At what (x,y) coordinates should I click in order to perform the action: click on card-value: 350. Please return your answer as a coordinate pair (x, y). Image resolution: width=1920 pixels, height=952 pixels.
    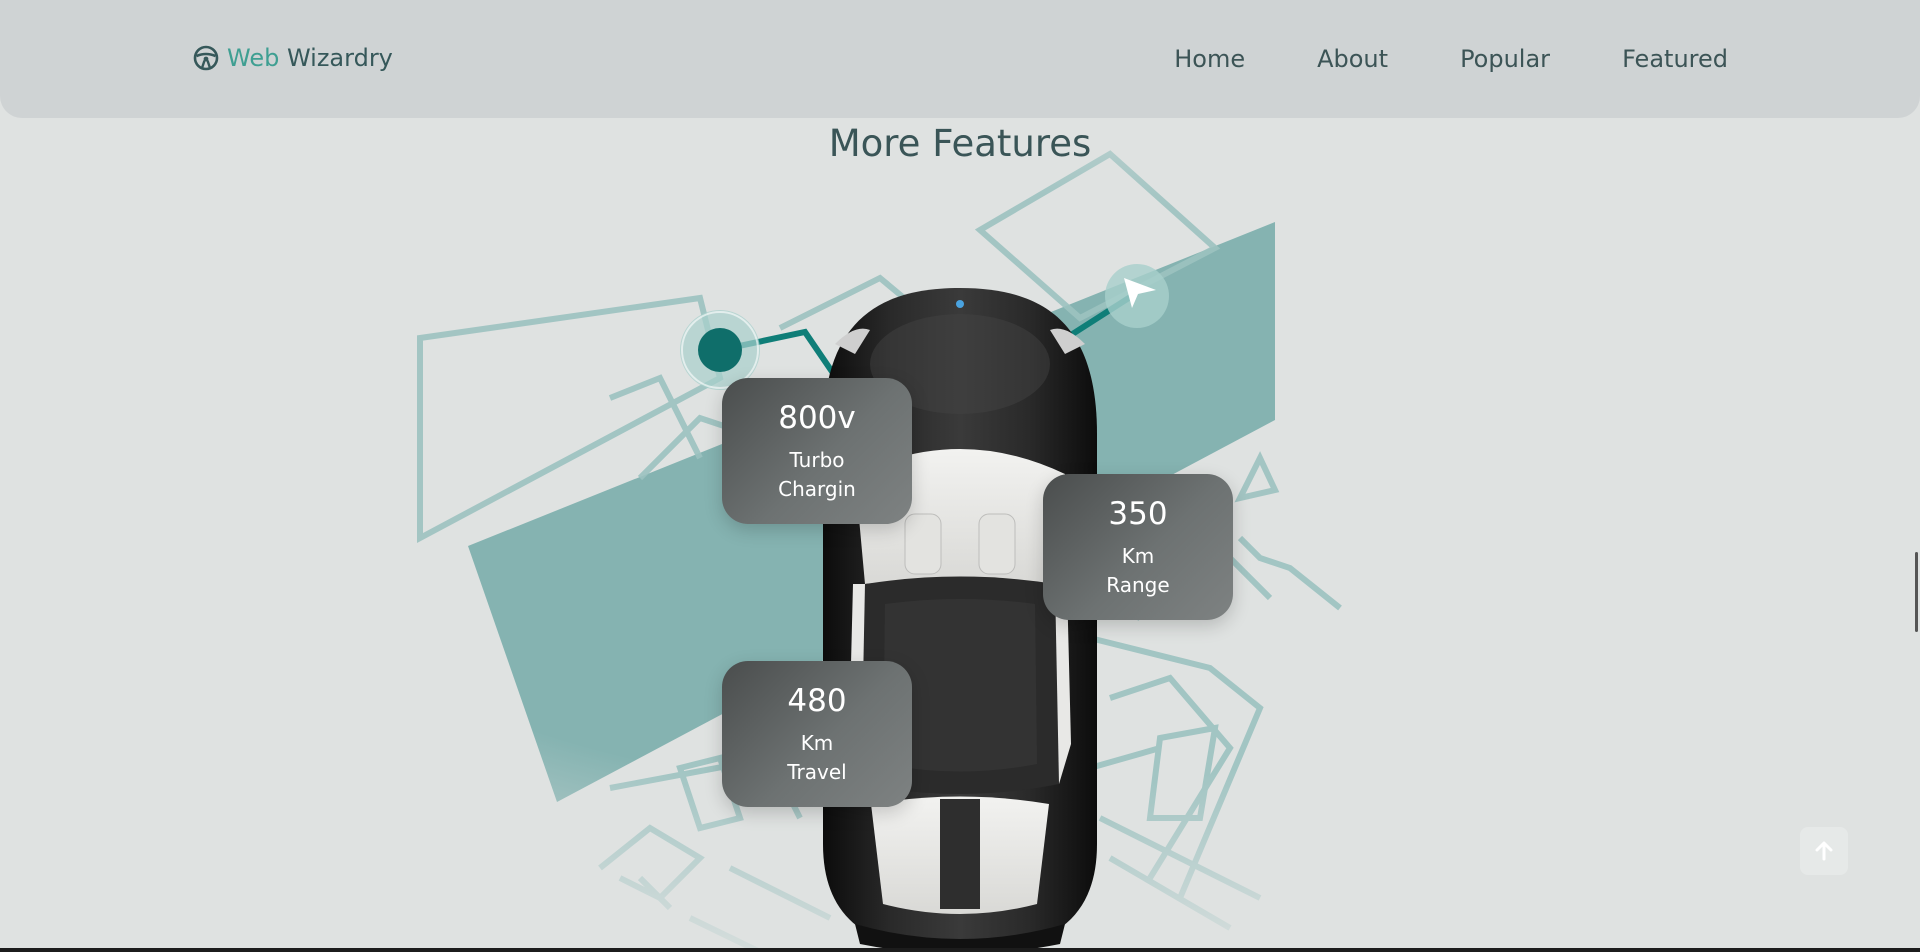
    Looking at the image, I should click on (1138, 514).